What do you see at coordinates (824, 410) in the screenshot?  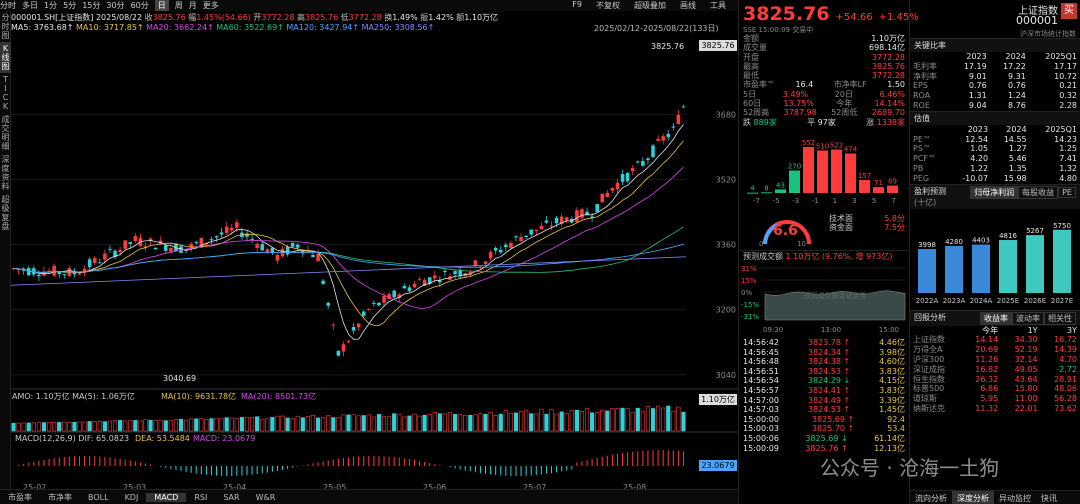 I see `tick-row-7: 14:57:03 3824.53 ↑ 1.45亿` at bounding box center [824, 410].